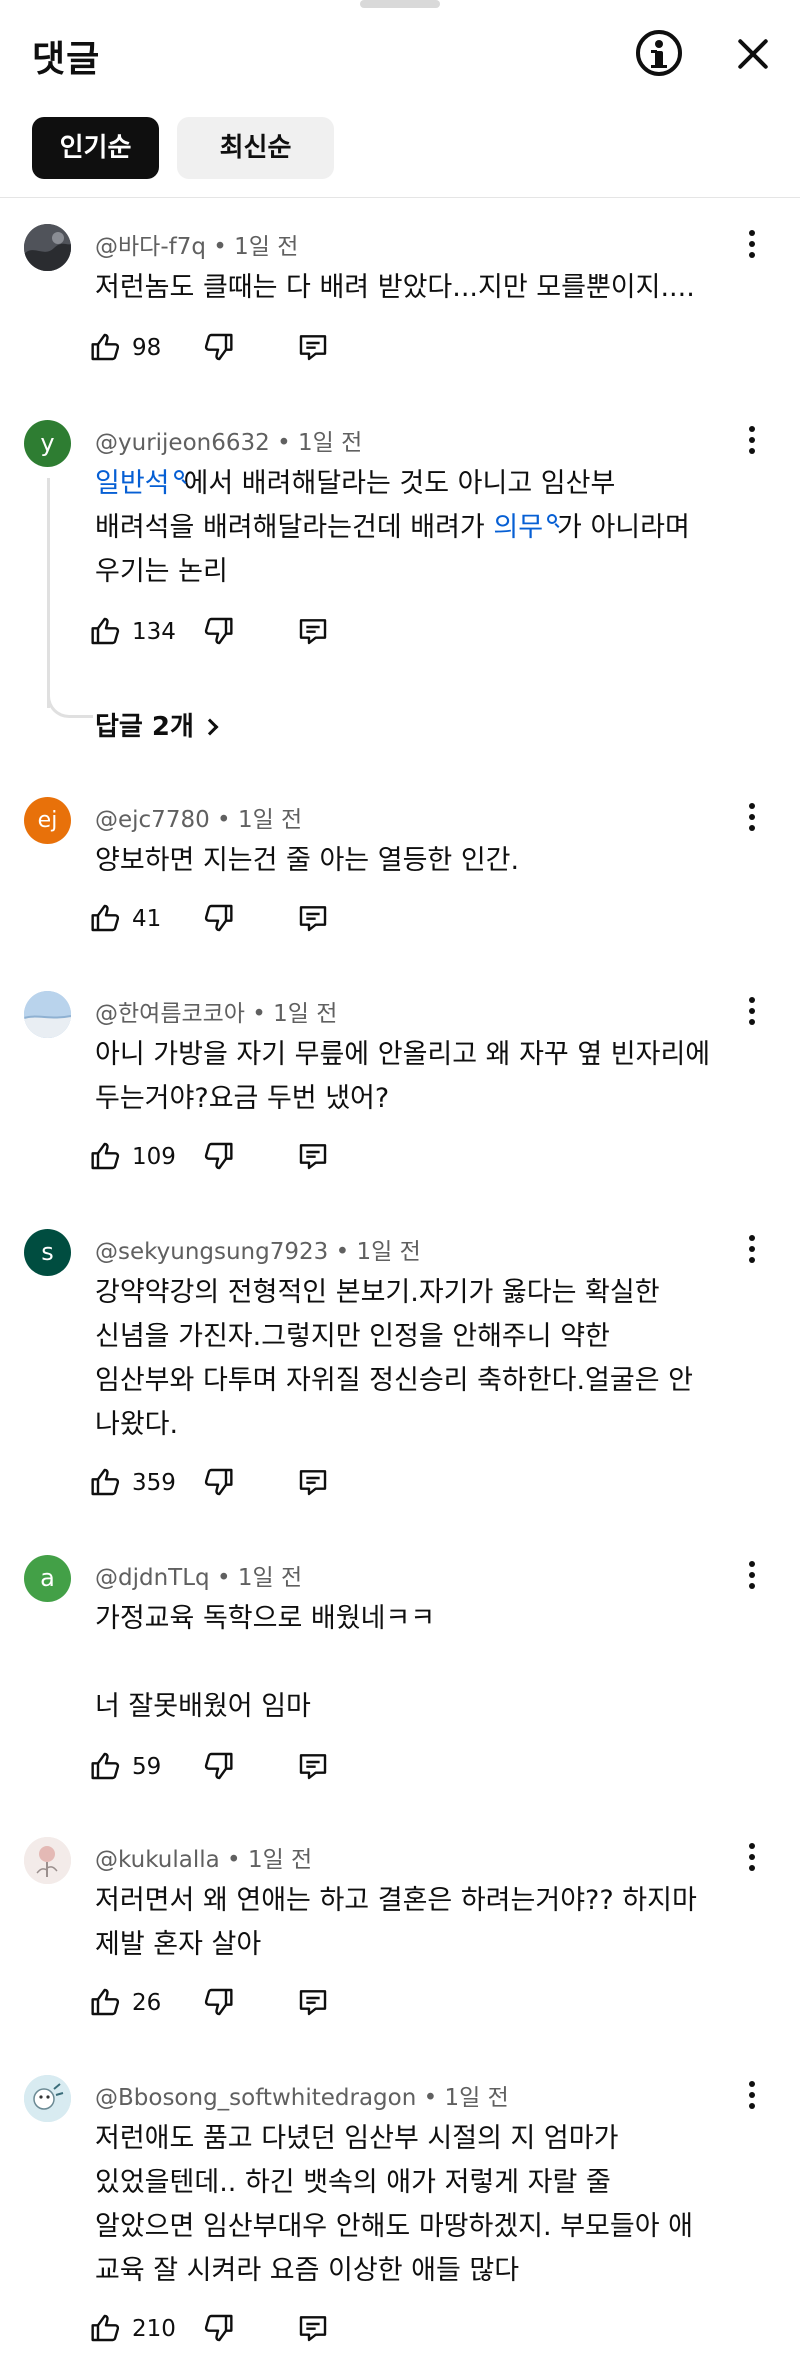 The image size is (800, 2361). What do you see at coordinates (307, 2270) in the screenshot?
I see `comment-line: 교육 잘 시켜라 요즘 이상한 애들 많다` at bounding box center [307, 2270].